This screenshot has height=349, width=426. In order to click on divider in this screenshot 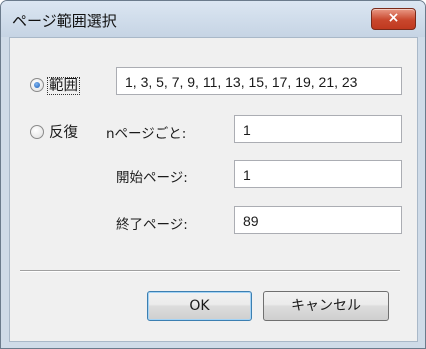, I will do `click(210, 271)`.